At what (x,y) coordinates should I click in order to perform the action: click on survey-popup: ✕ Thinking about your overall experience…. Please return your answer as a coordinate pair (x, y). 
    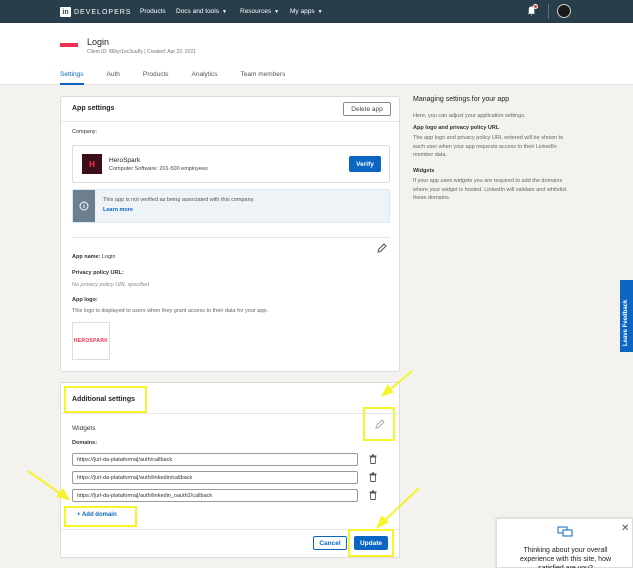
    Looking at the image, I should click on (564, 543).